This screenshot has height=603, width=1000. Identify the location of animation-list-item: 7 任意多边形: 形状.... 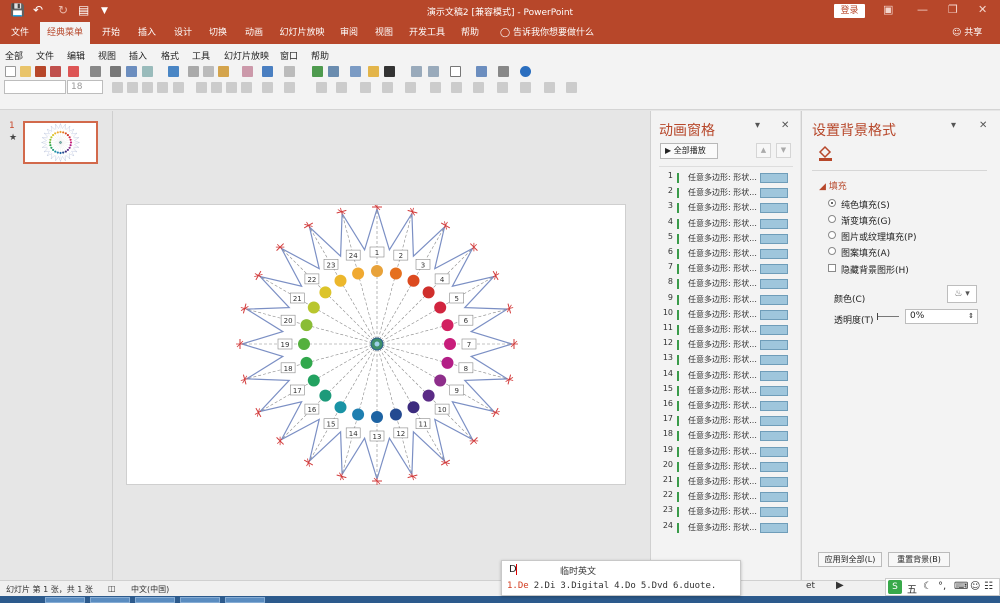
(726, 269).